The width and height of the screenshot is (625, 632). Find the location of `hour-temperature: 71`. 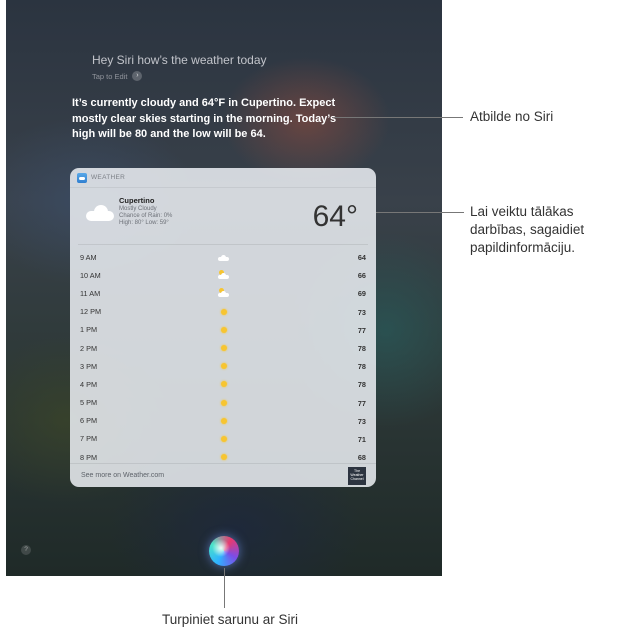

hour-temperature: 71 is located at coordinates (361, 439).